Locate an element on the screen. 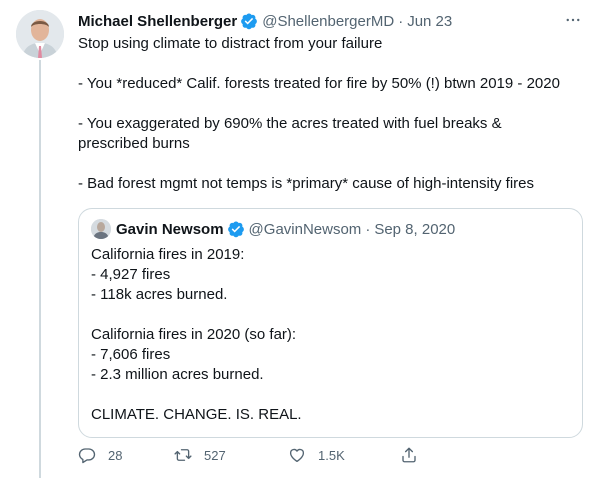  quoted-tweet-header: Gavin Newsom @GavinNewsom · Sep 8, 2020 is located at coordinates (330, 229).